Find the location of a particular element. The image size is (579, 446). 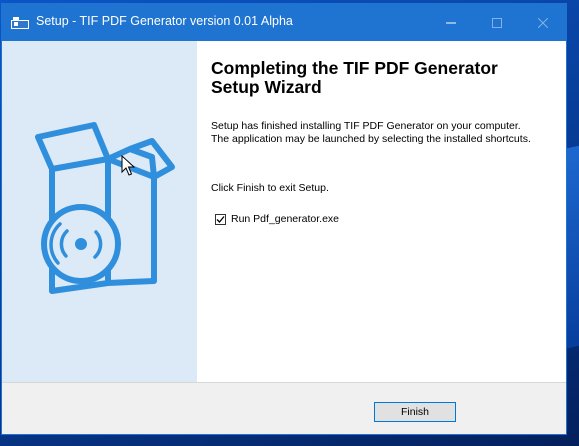

minimize-icon is located at coordinates (451, 22).